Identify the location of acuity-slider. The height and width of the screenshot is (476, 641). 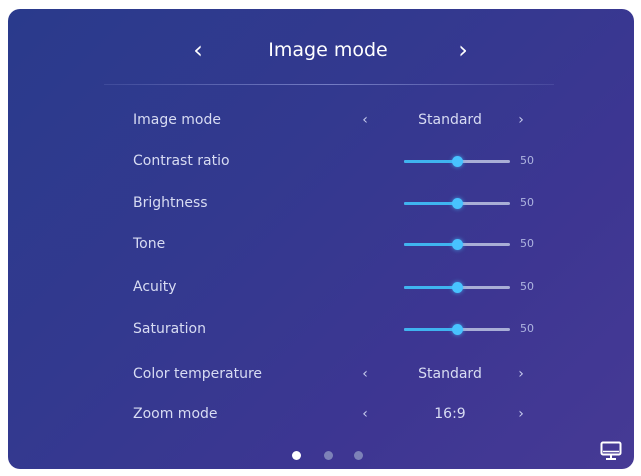
(457, 287).